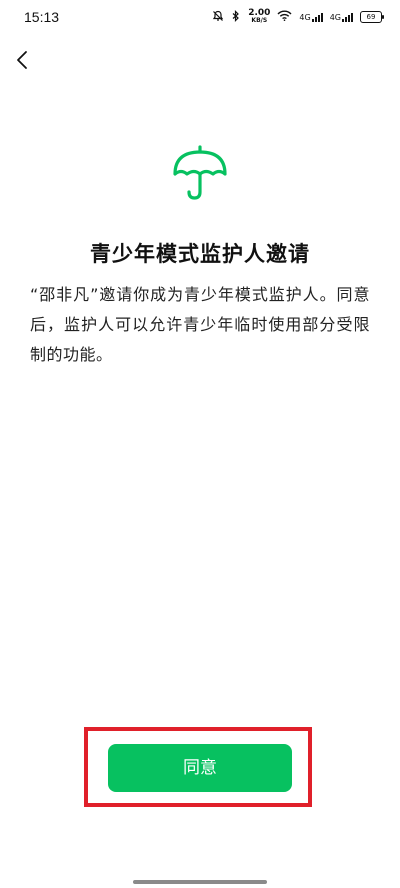  Describe the element at coordinates (200, 882) in the screenshot. I see `home-indicator` at that location.